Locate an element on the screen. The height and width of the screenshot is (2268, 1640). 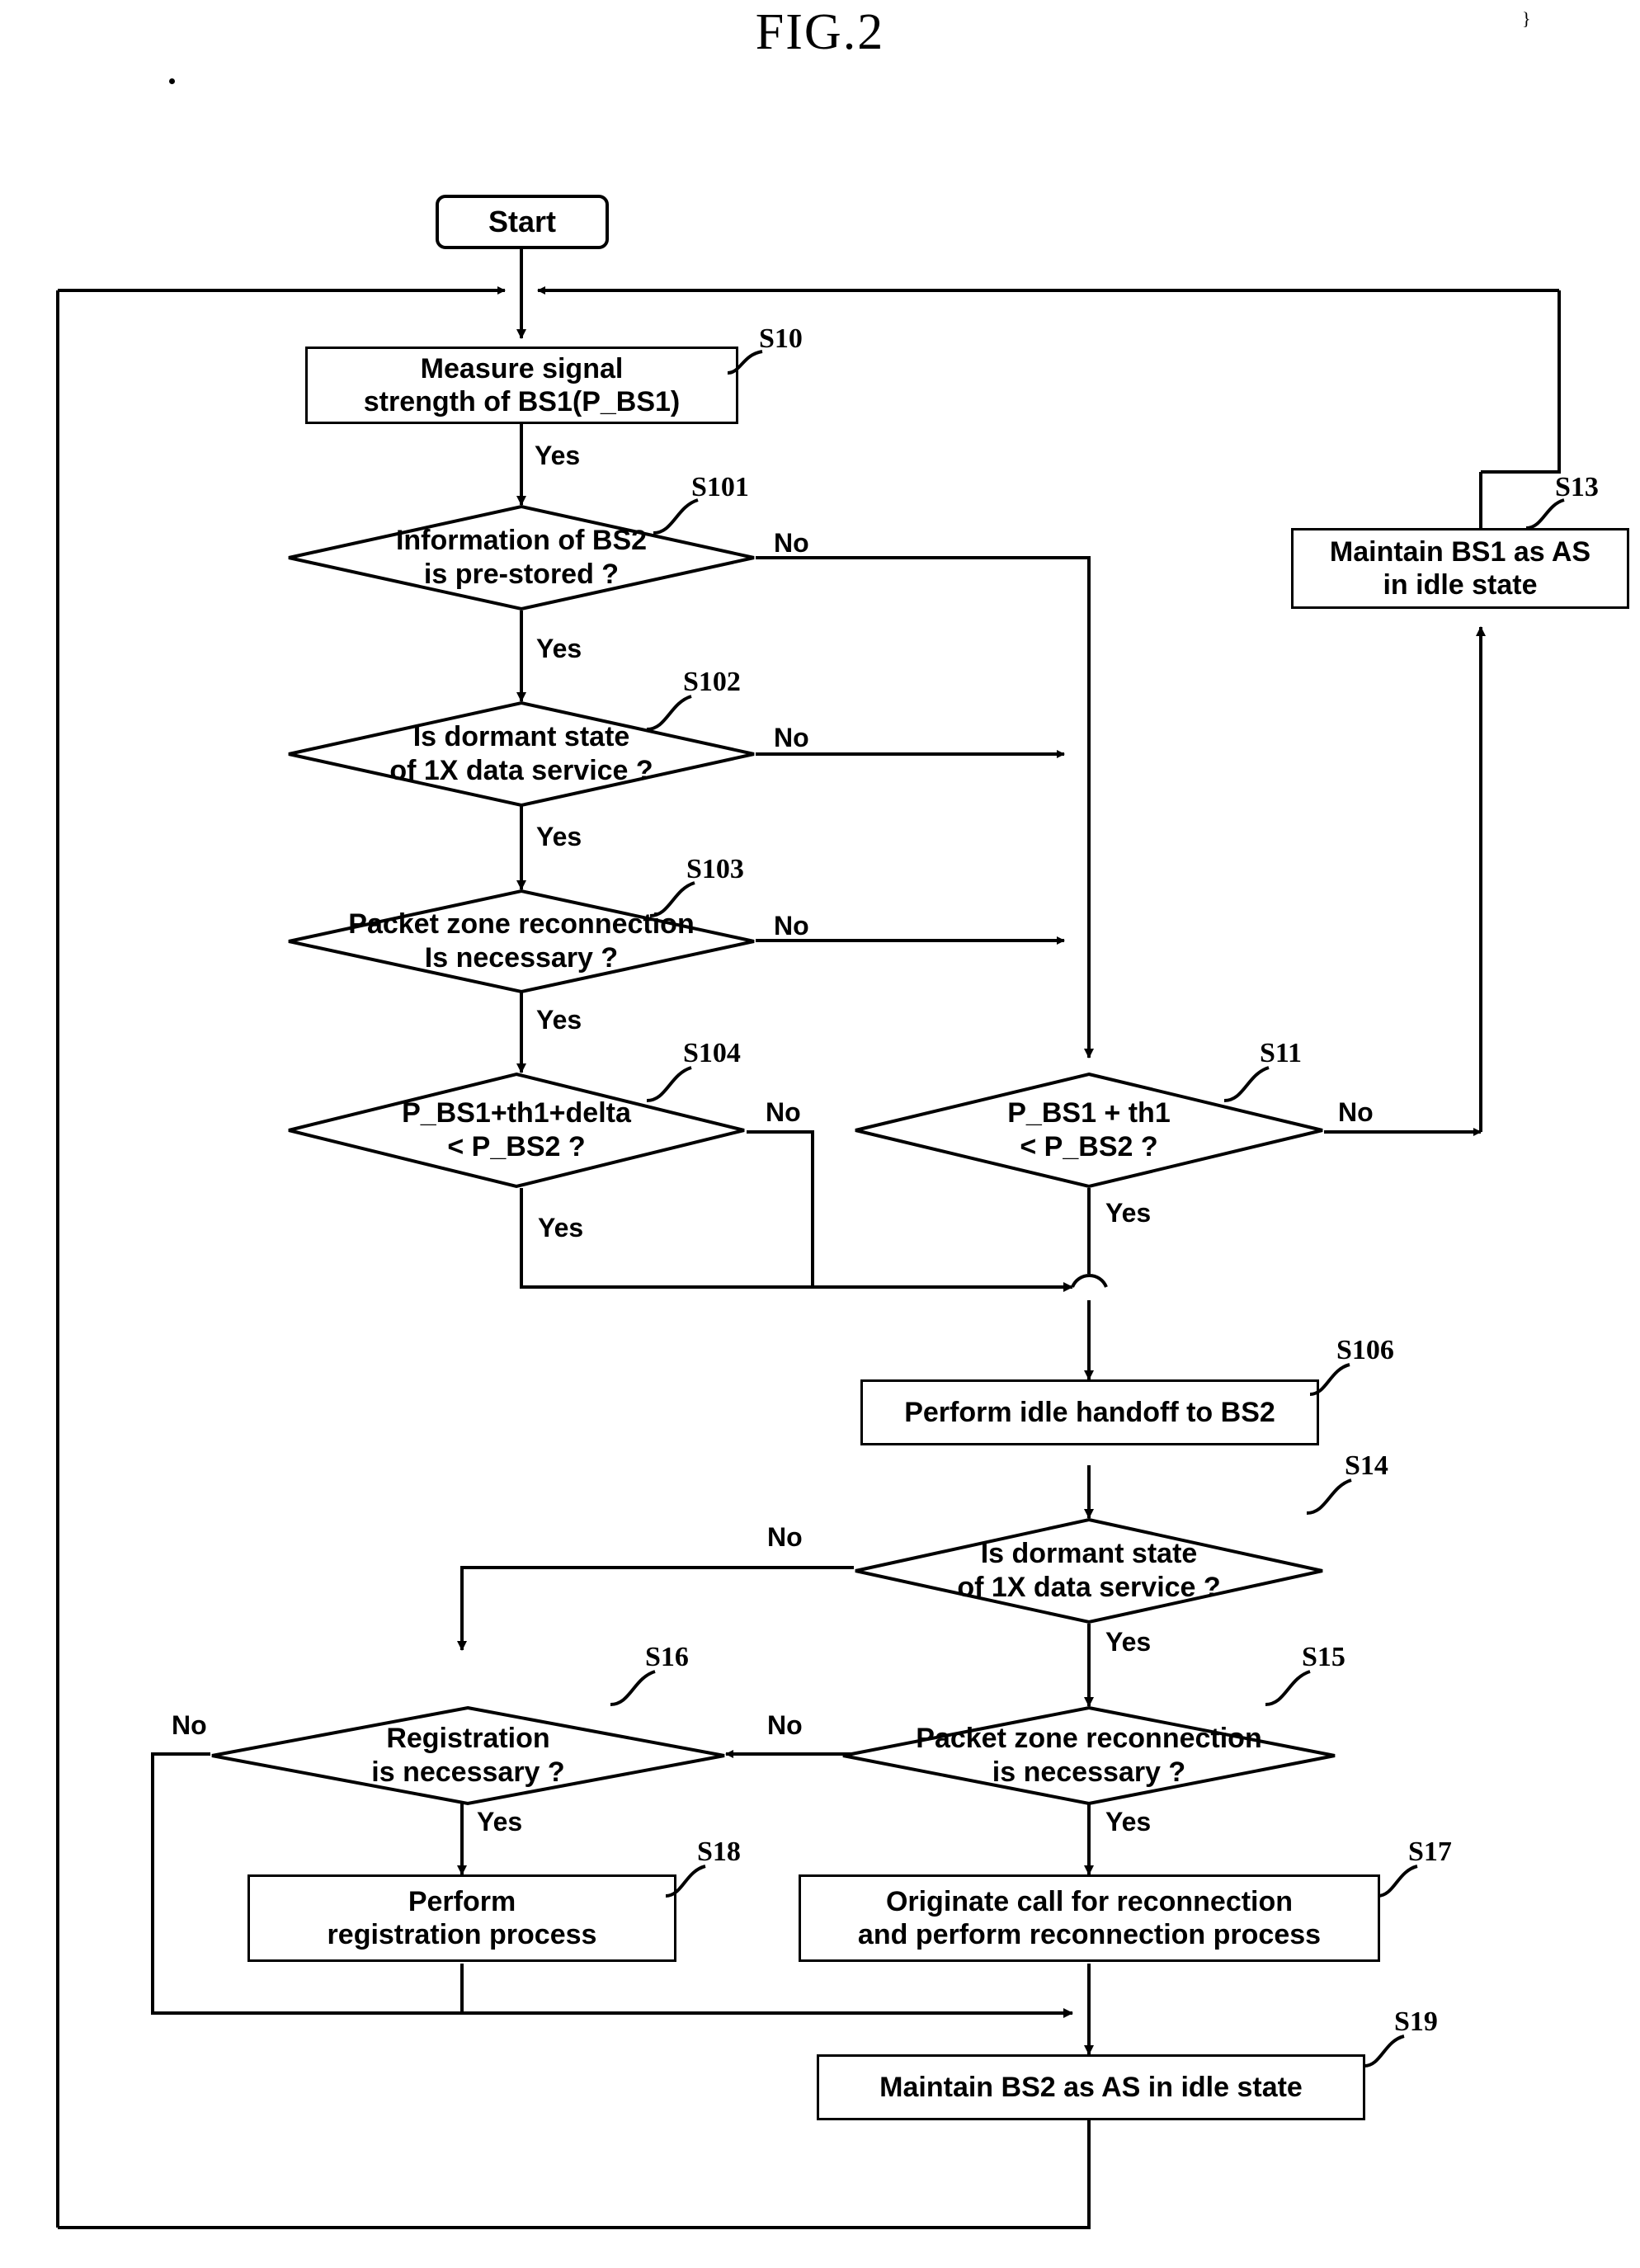
node-start: Start is located at coordinates (522, 222).